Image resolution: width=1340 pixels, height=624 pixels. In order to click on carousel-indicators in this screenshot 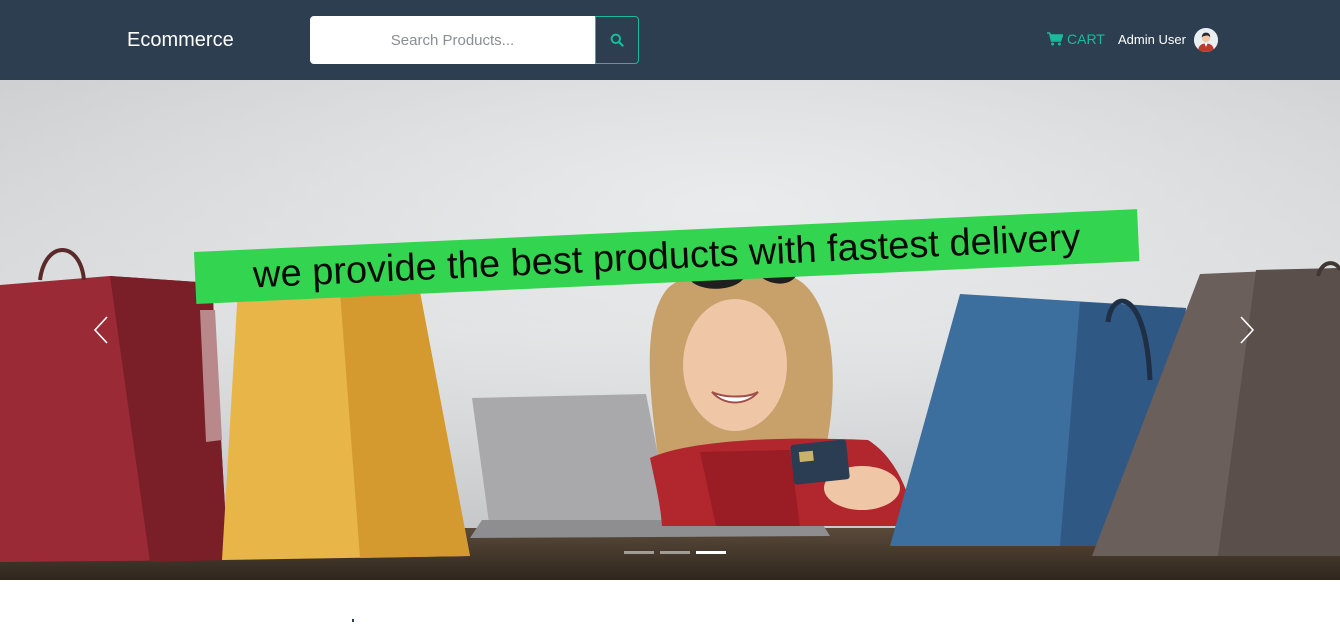, I will do `click(675, 552)`.